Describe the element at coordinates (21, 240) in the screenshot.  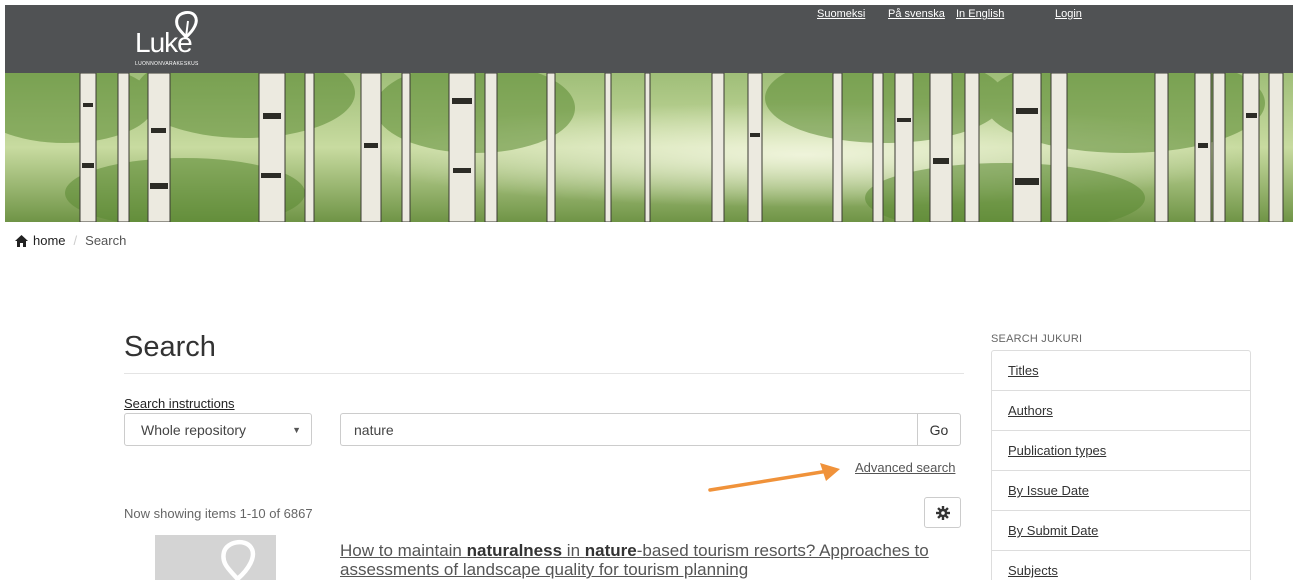
I see `home-icon` at that location.